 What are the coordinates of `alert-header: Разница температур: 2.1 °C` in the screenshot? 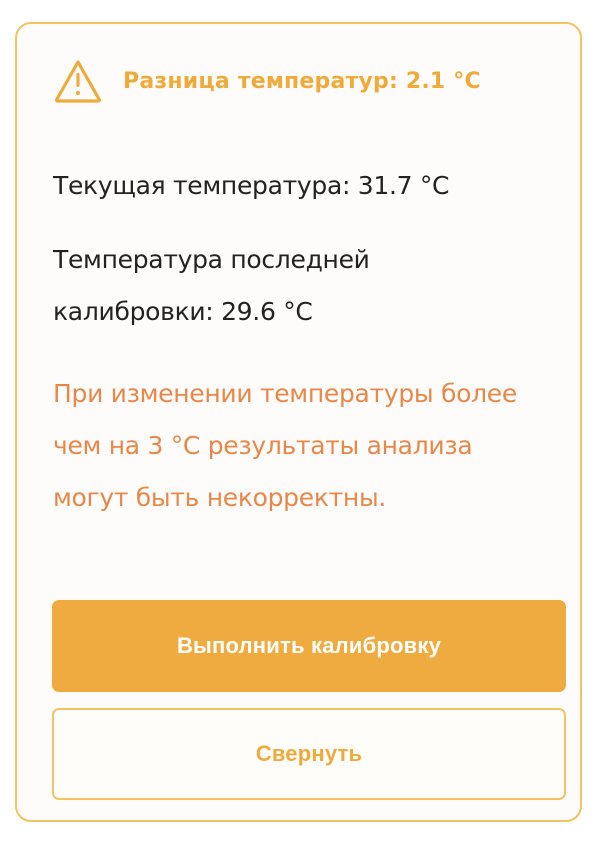 It's located at (267, 81).